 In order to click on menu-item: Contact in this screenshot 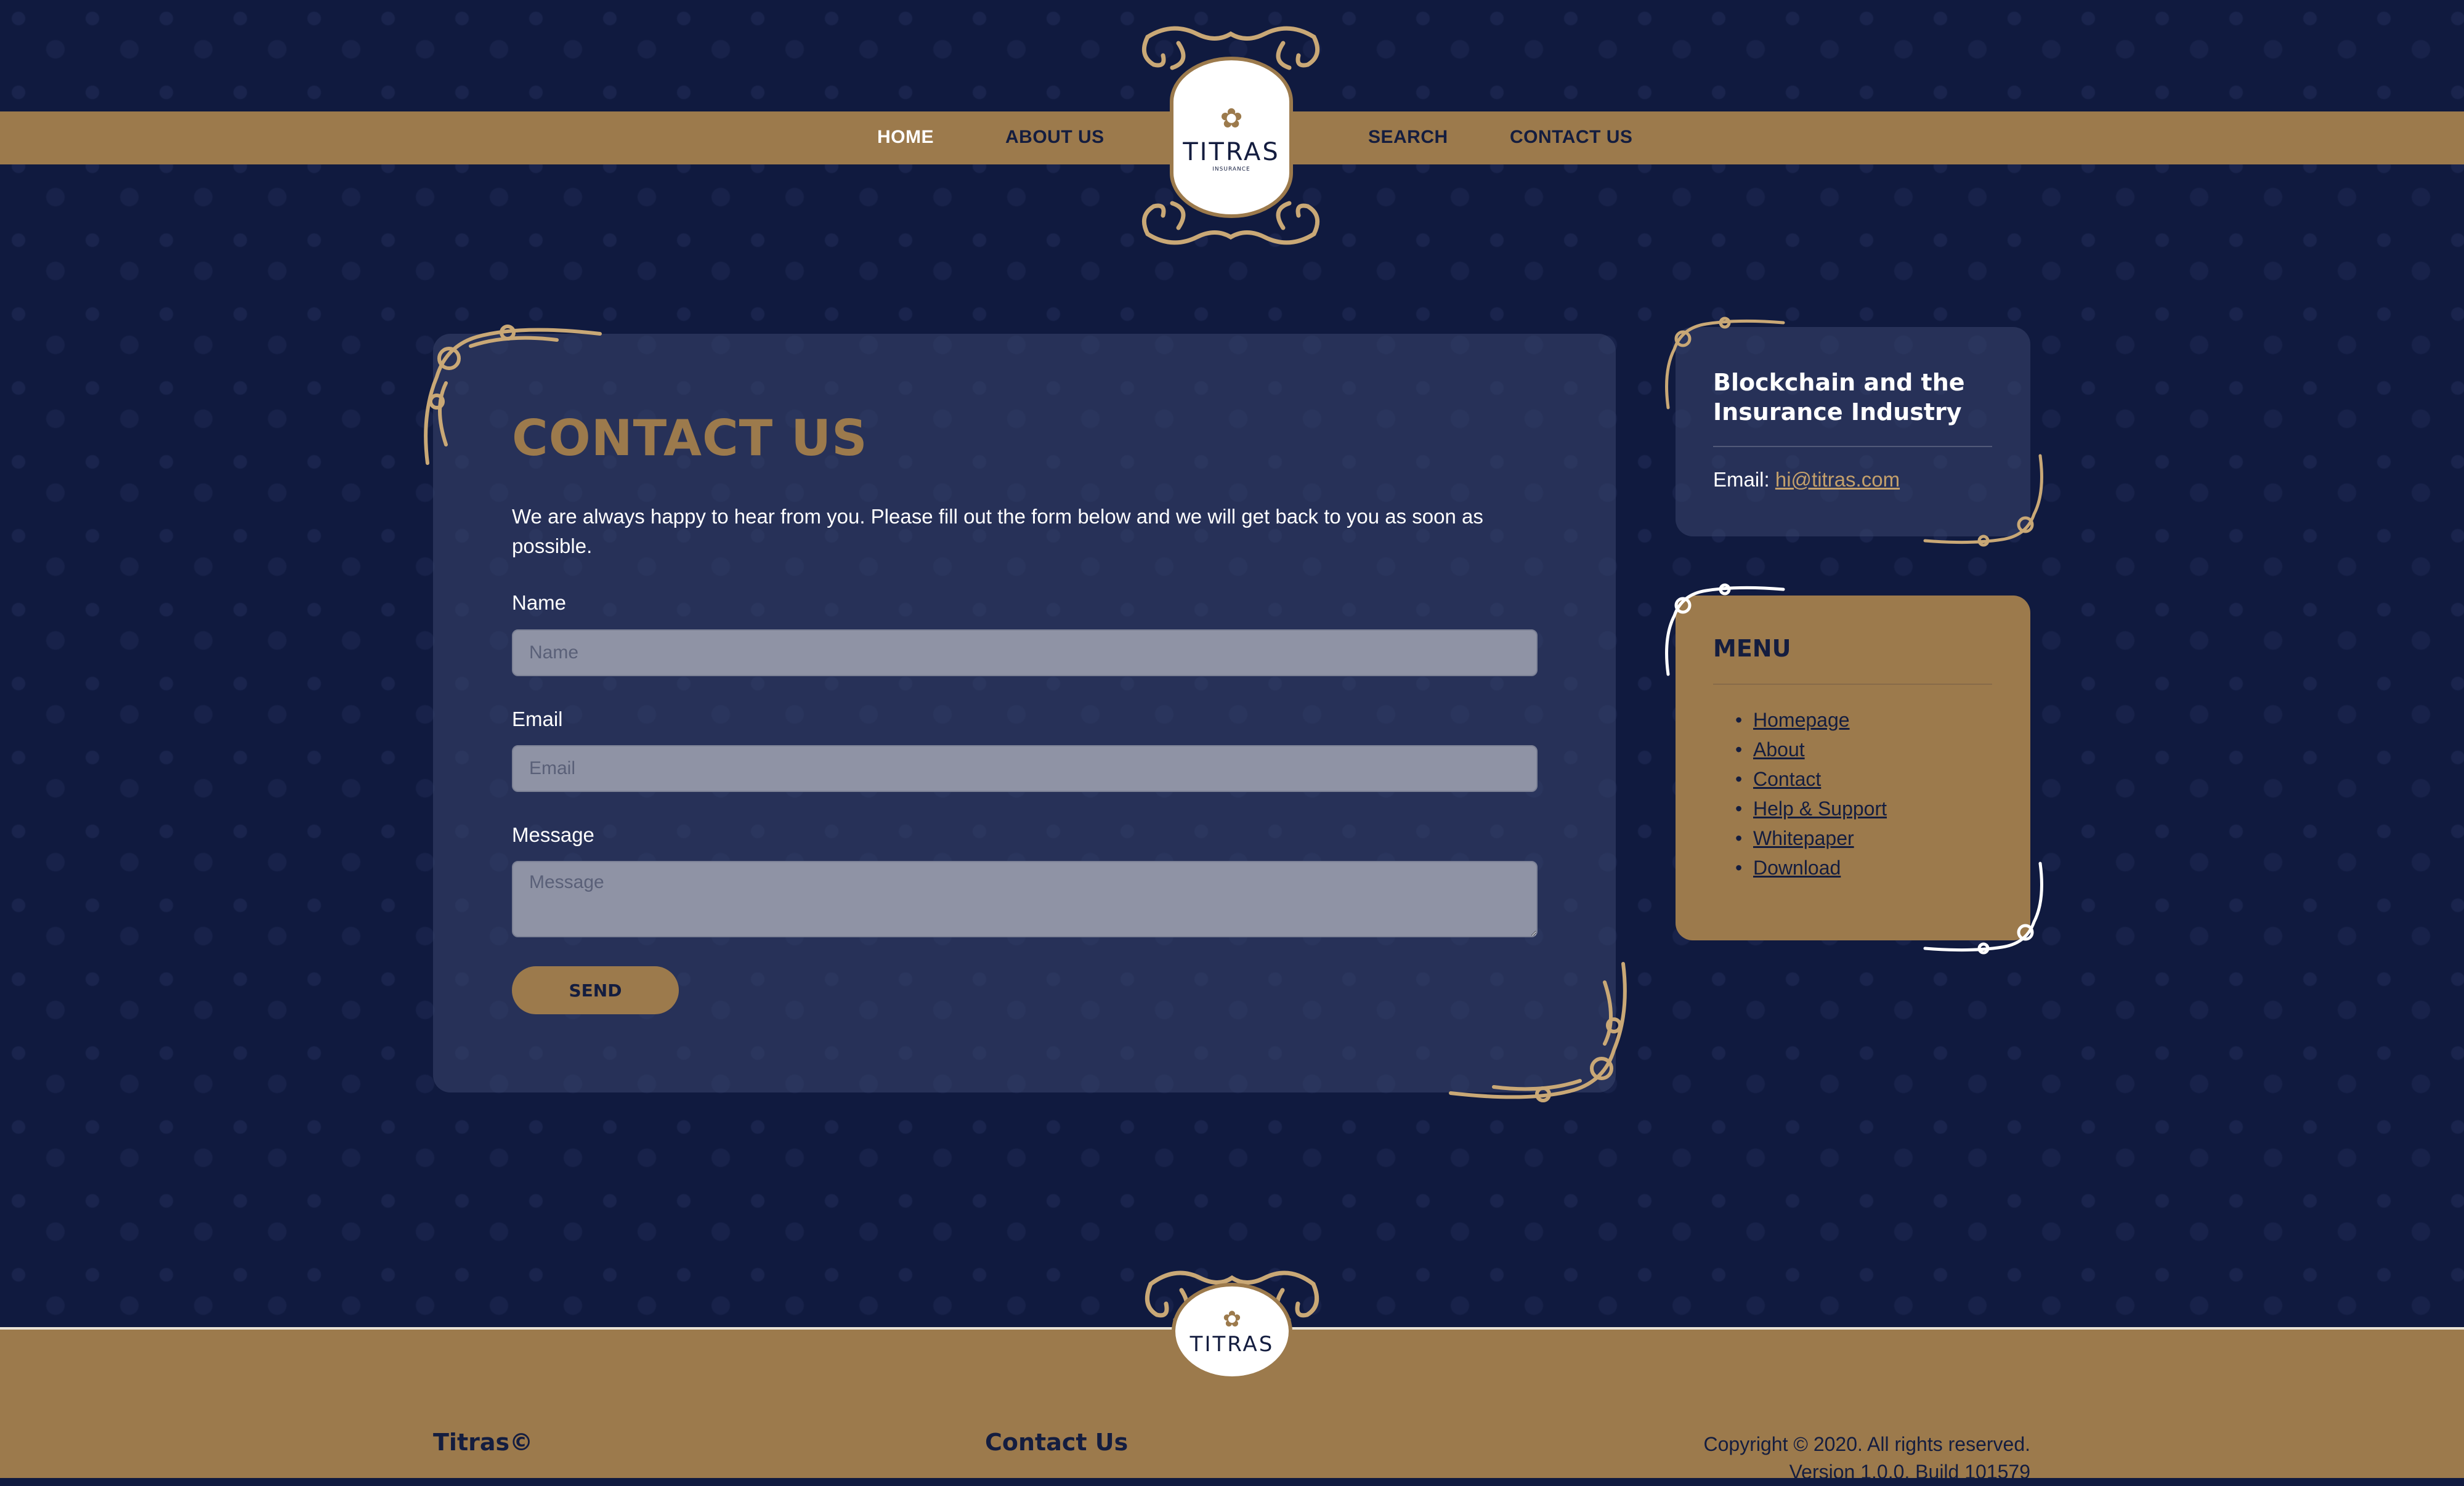, I will do `click(1800, 779)`.